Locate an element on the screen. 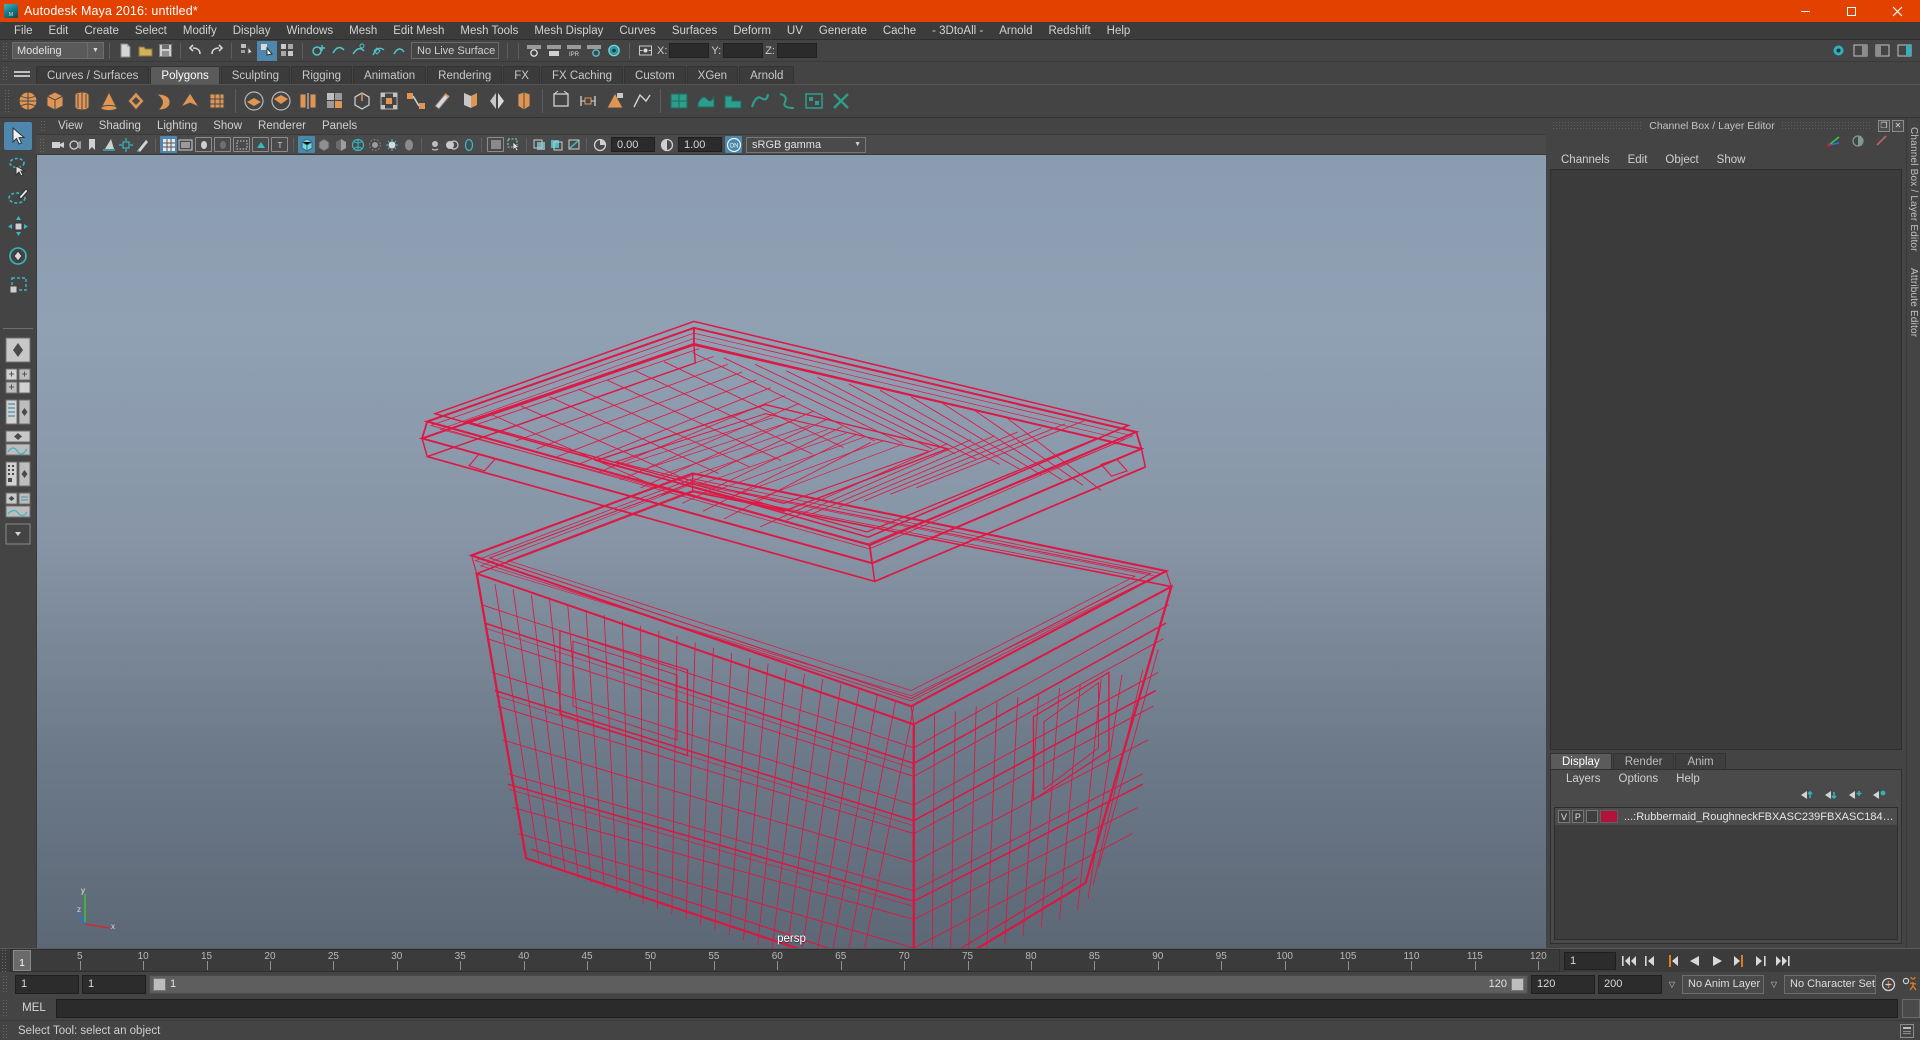 The height and width of the screenshot is (1040, 1920). menu-deform: Deform is located at coordinates (752, 31).